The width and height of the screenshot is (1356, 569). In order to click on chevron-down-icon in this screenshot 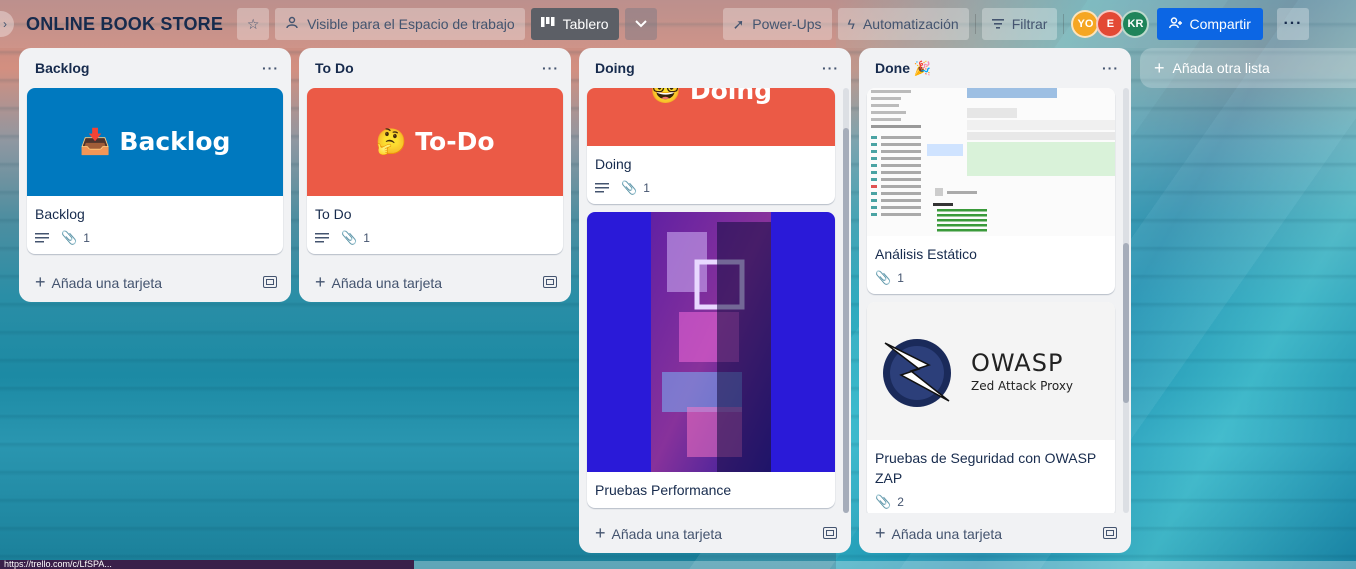, I will do `click(641, 24)`.